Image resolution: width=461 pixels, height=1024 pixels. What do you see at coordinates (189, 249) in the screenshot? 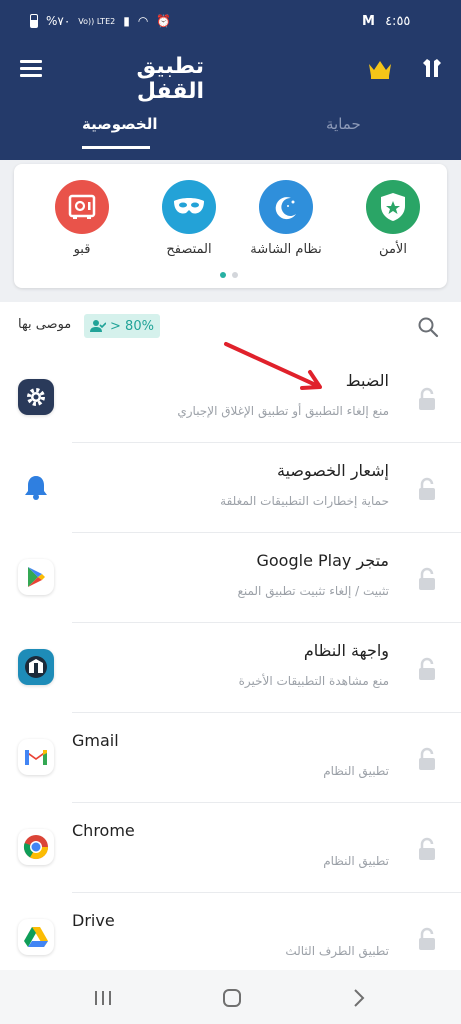
I see `feature-label: المتصفح` at bounding box center [189, 249].